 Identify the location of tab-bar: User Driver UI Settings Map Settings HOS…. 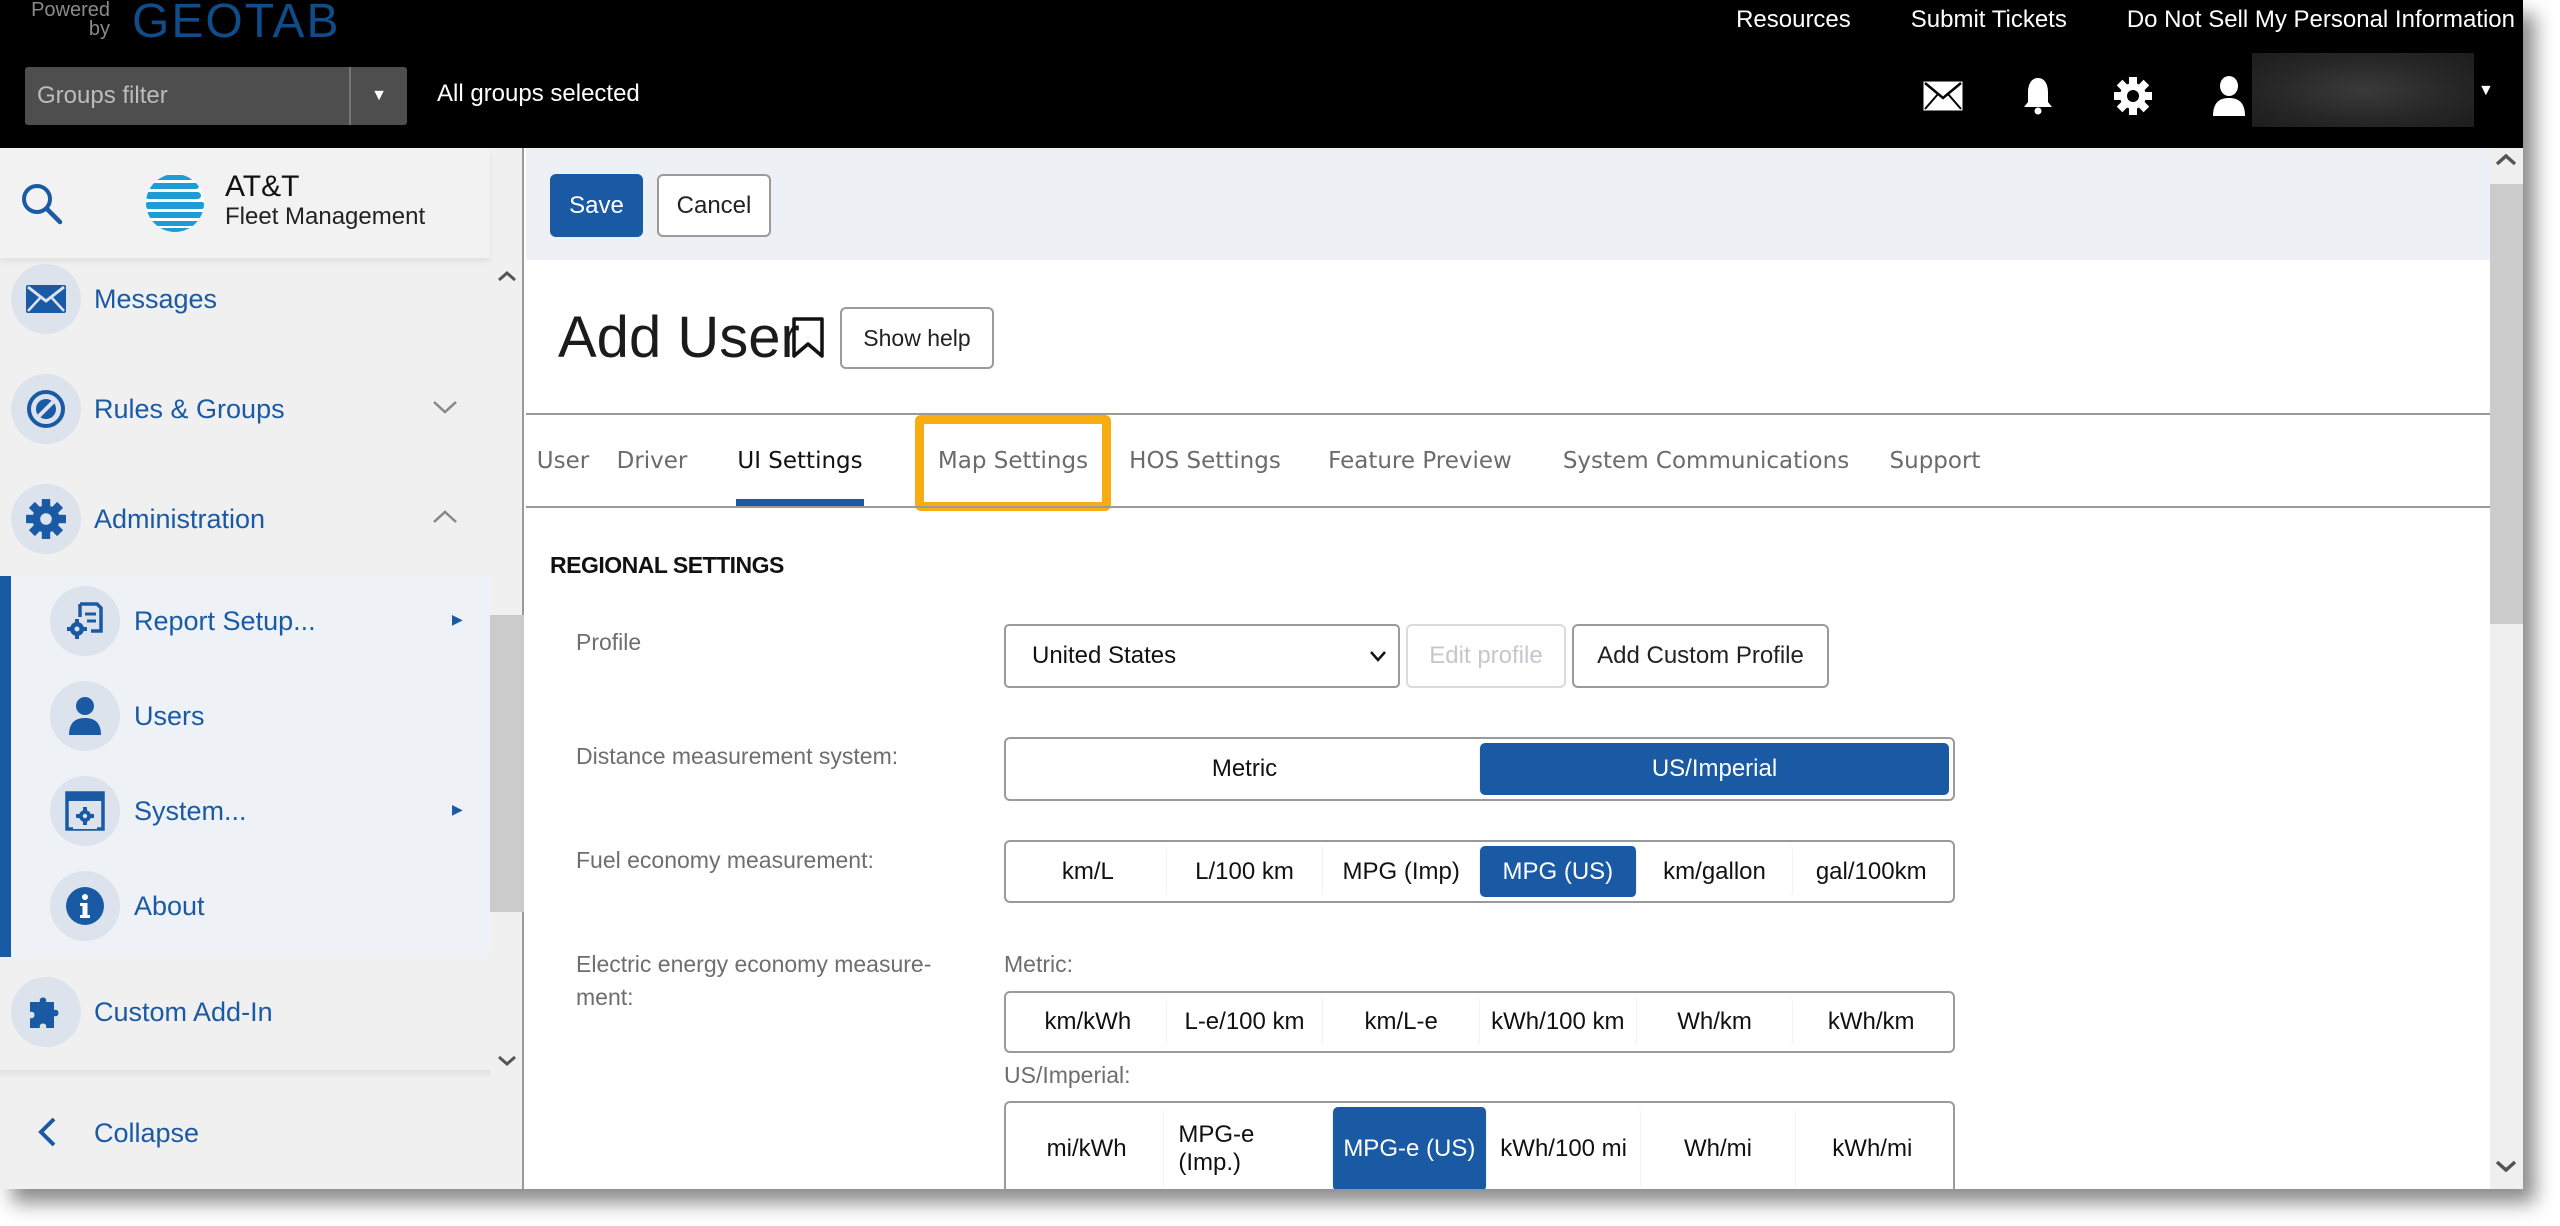
(1508, 460).